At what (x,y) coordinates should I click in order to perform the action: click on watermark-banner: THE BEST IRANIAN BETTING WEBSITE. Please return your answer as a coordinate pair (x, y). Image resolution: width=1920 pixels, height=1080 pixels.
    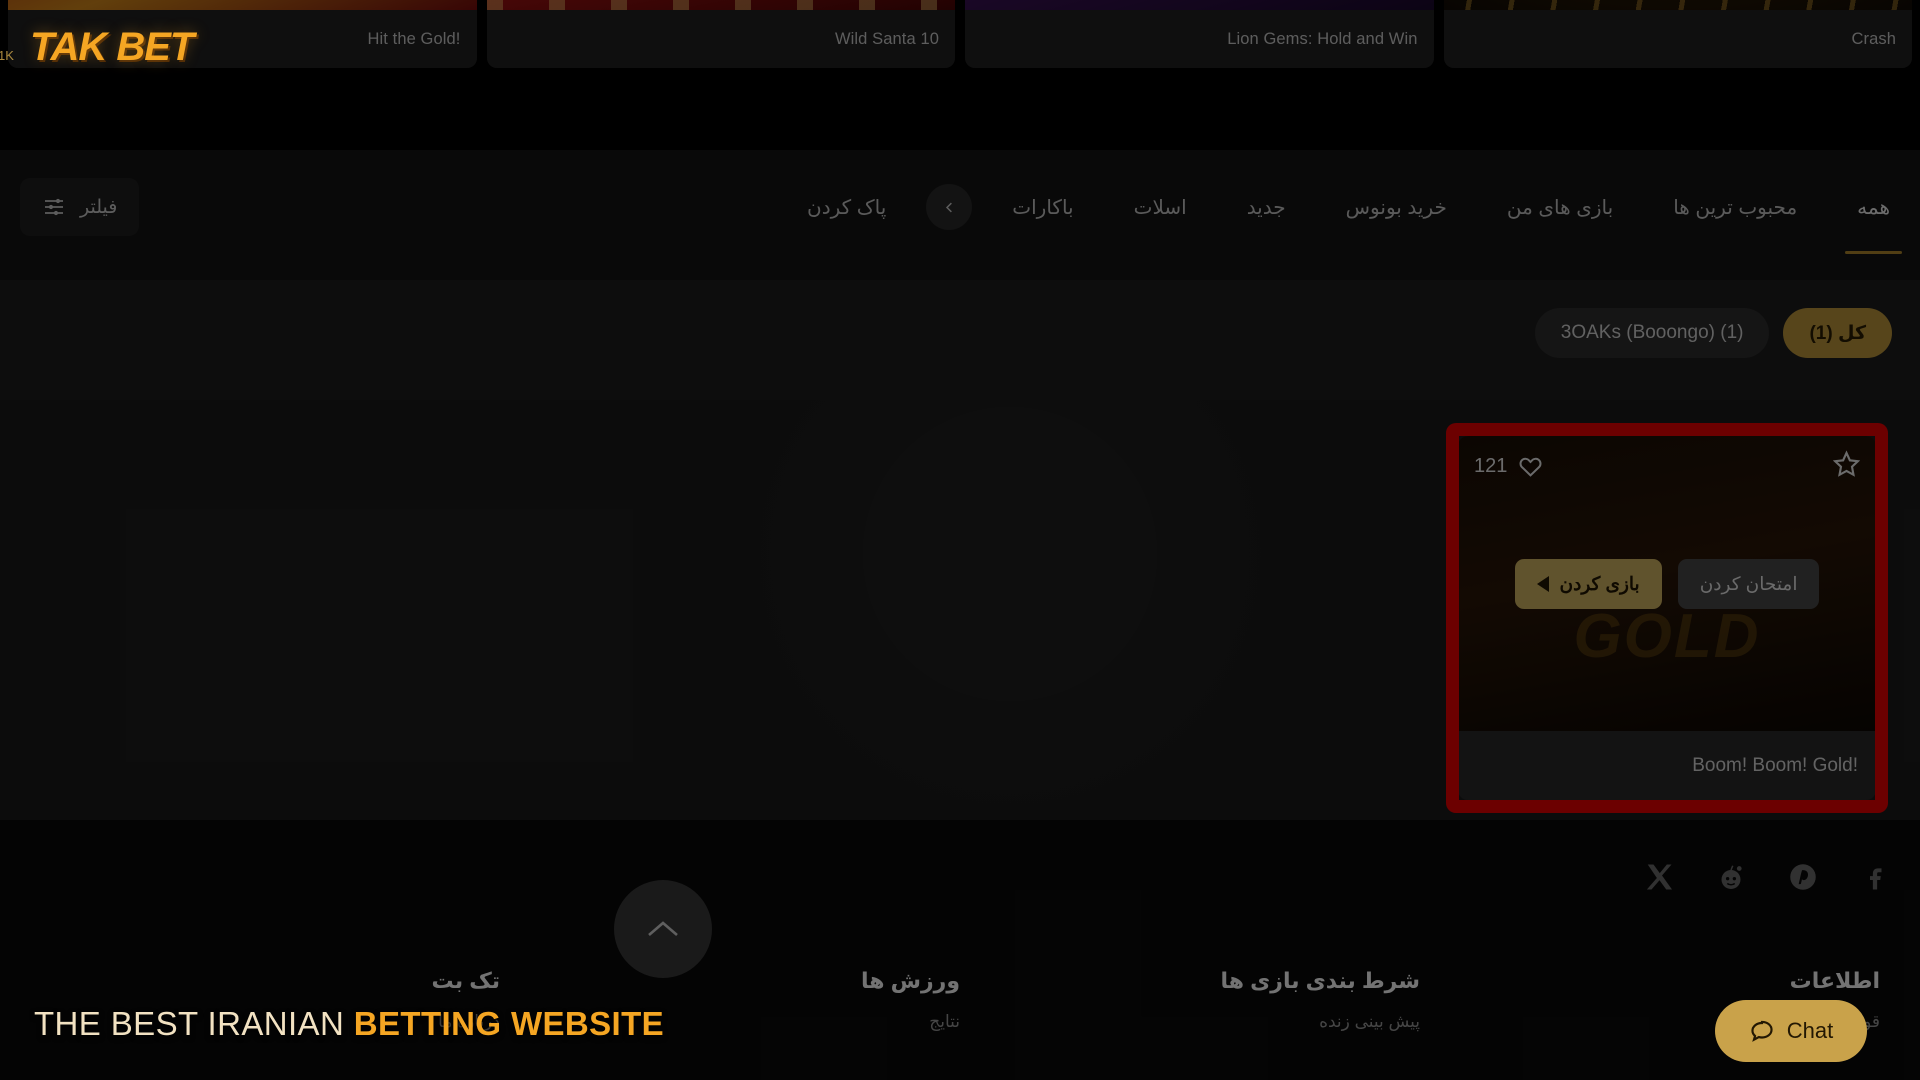
    Looking at the image, I should click on (349, 1024).